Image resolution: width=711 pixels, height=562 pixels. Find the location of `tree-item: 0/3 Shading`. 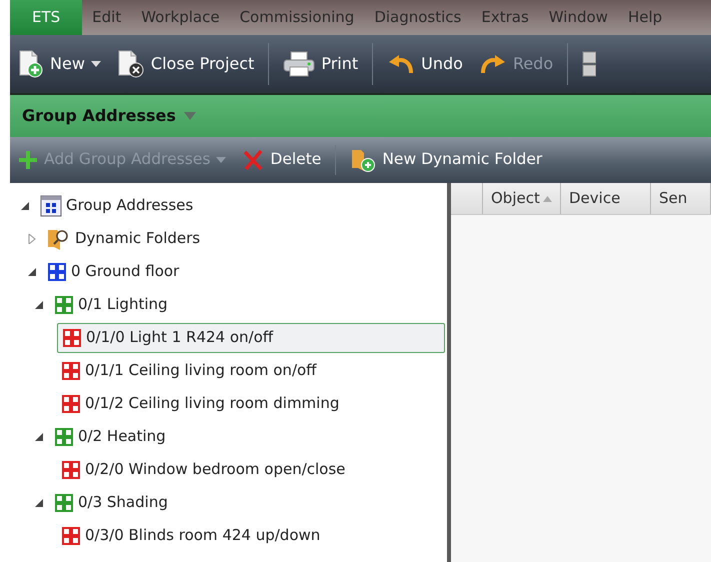

tree-item: 0/3 Shading is located at coordinates (248, 502).